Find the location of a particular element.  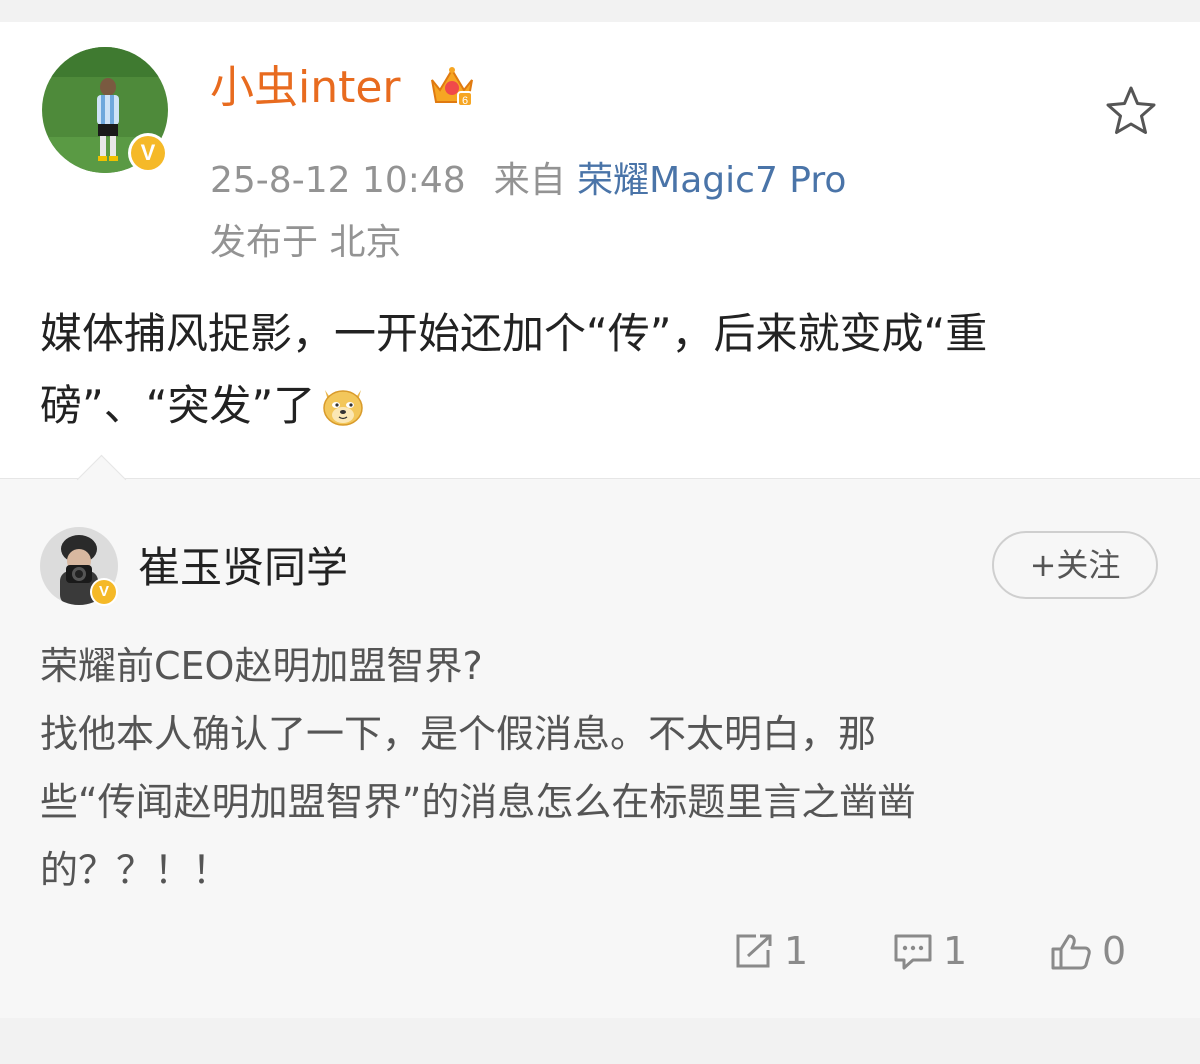

repost-verified-badge: V is located at coordinates (104, 592).